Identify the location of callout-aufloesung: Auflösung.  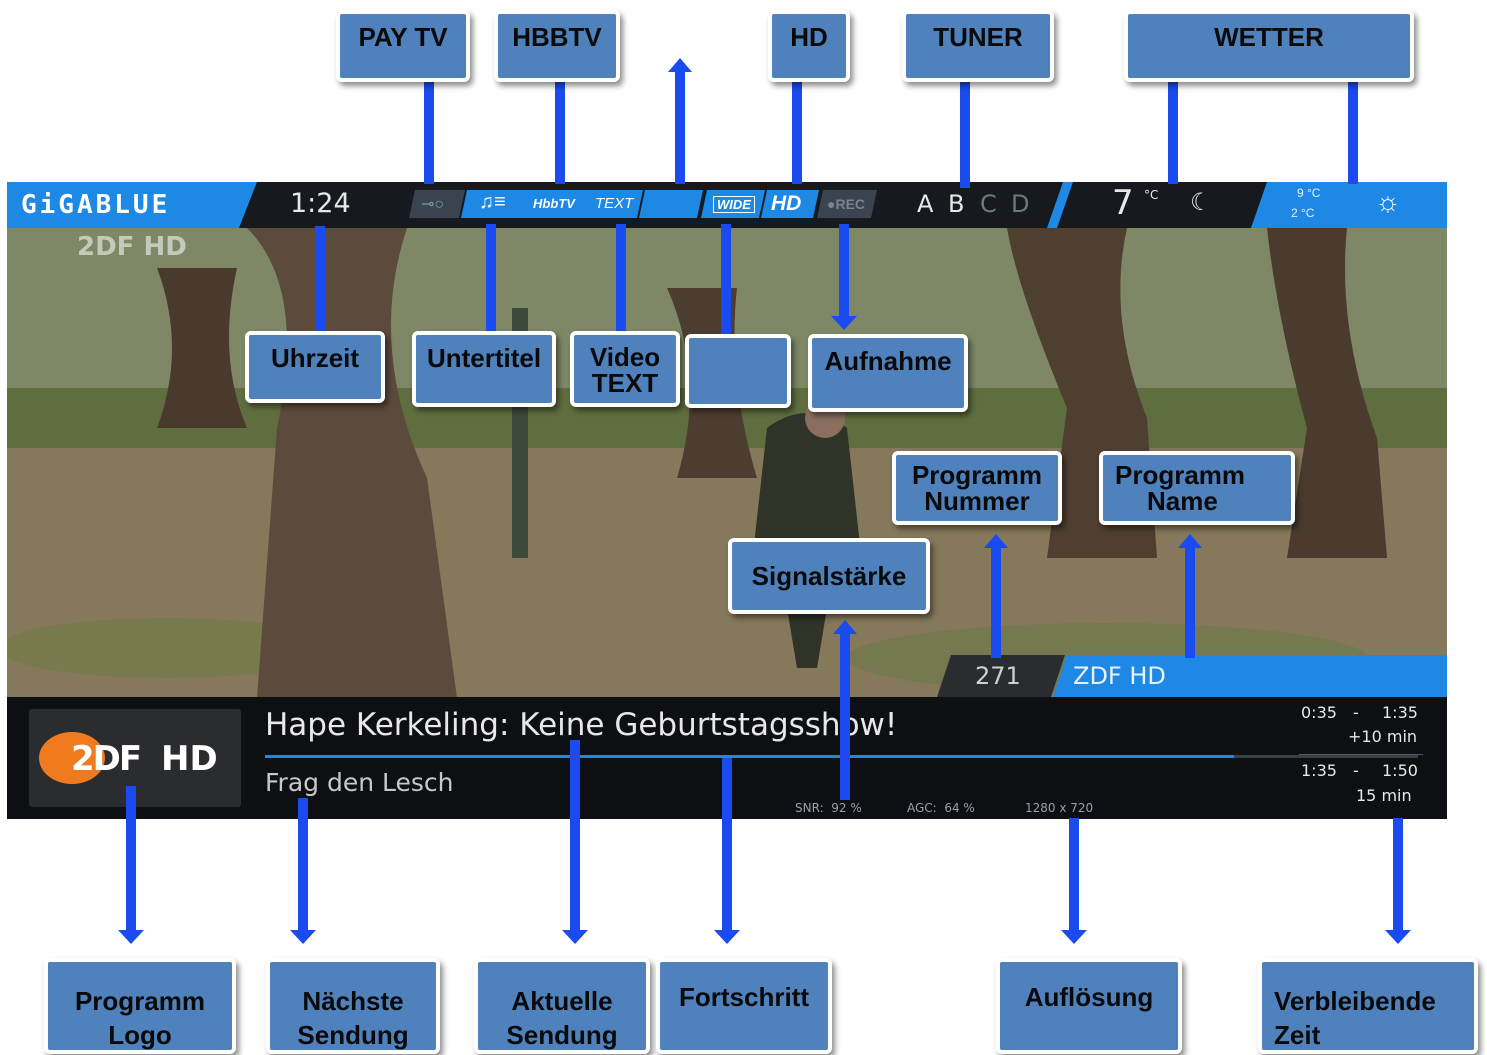
(1089, 1006).